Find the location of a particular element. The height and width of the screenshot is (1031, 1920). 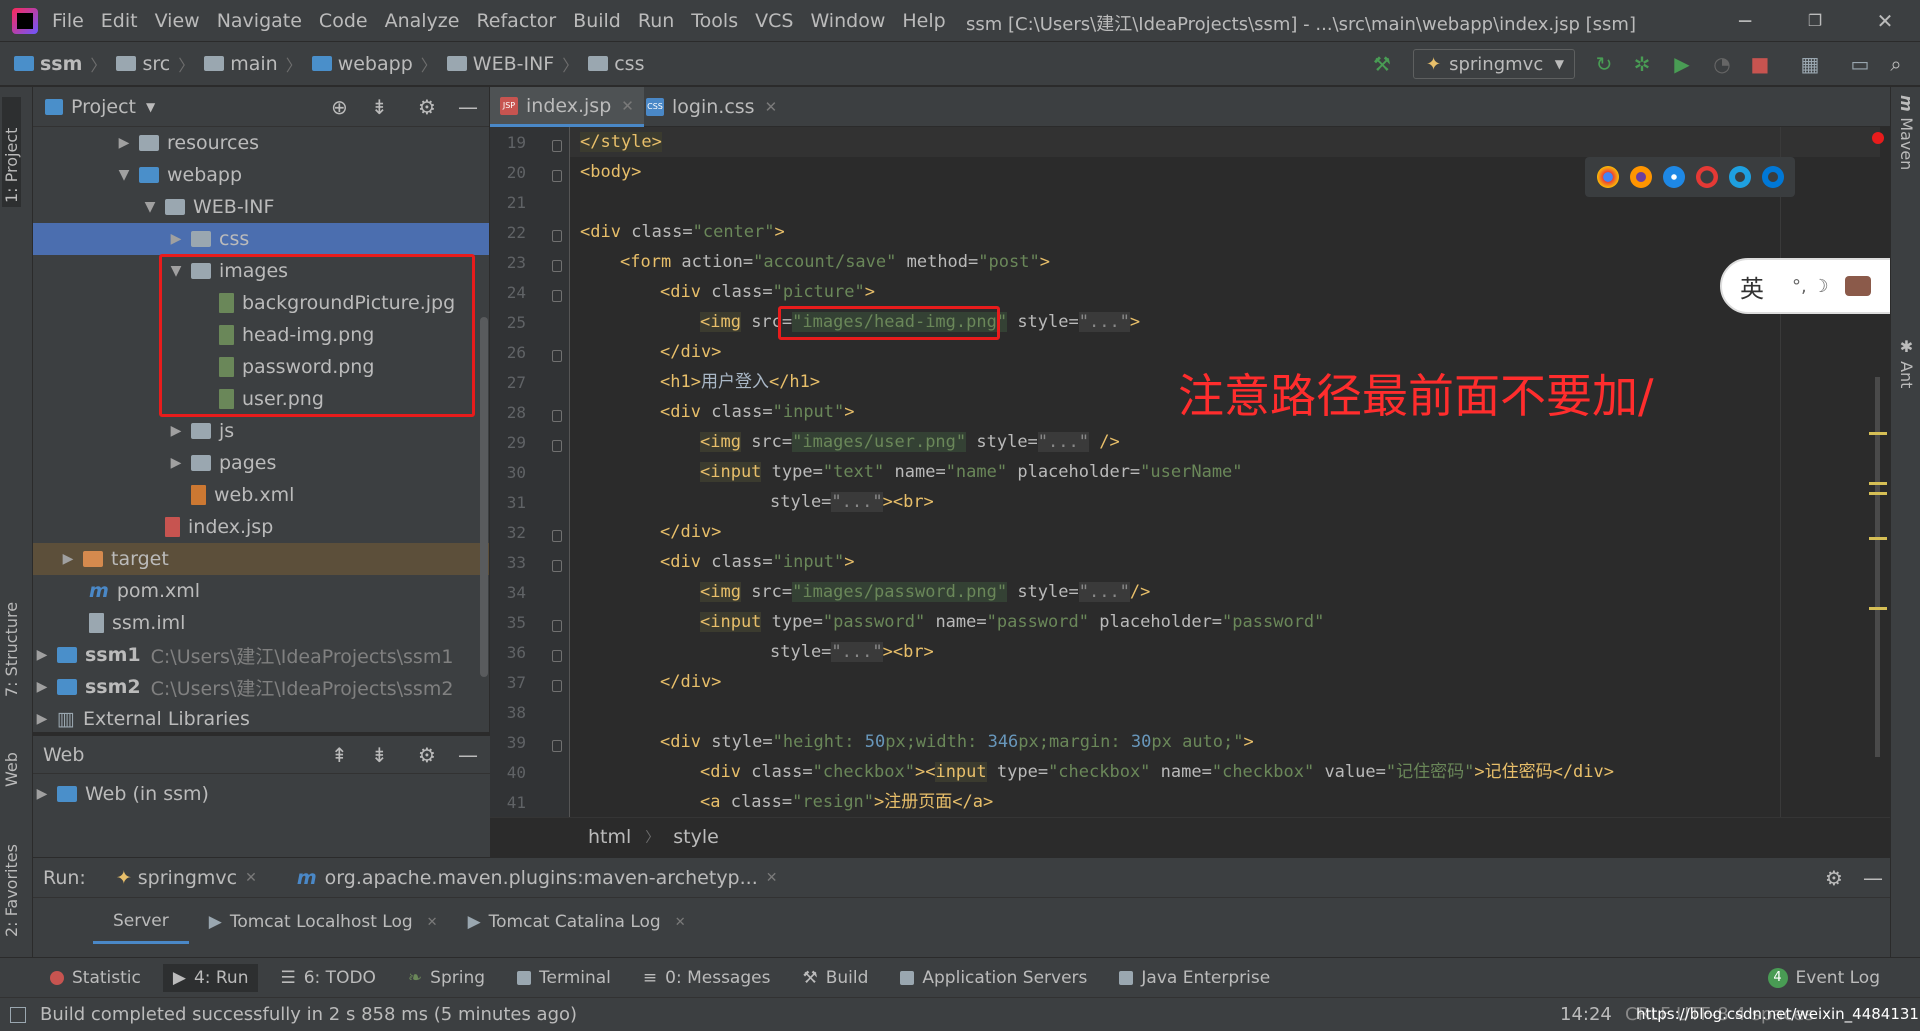

tool-tab-project: 1: Project is located at coordinates (11, 152).